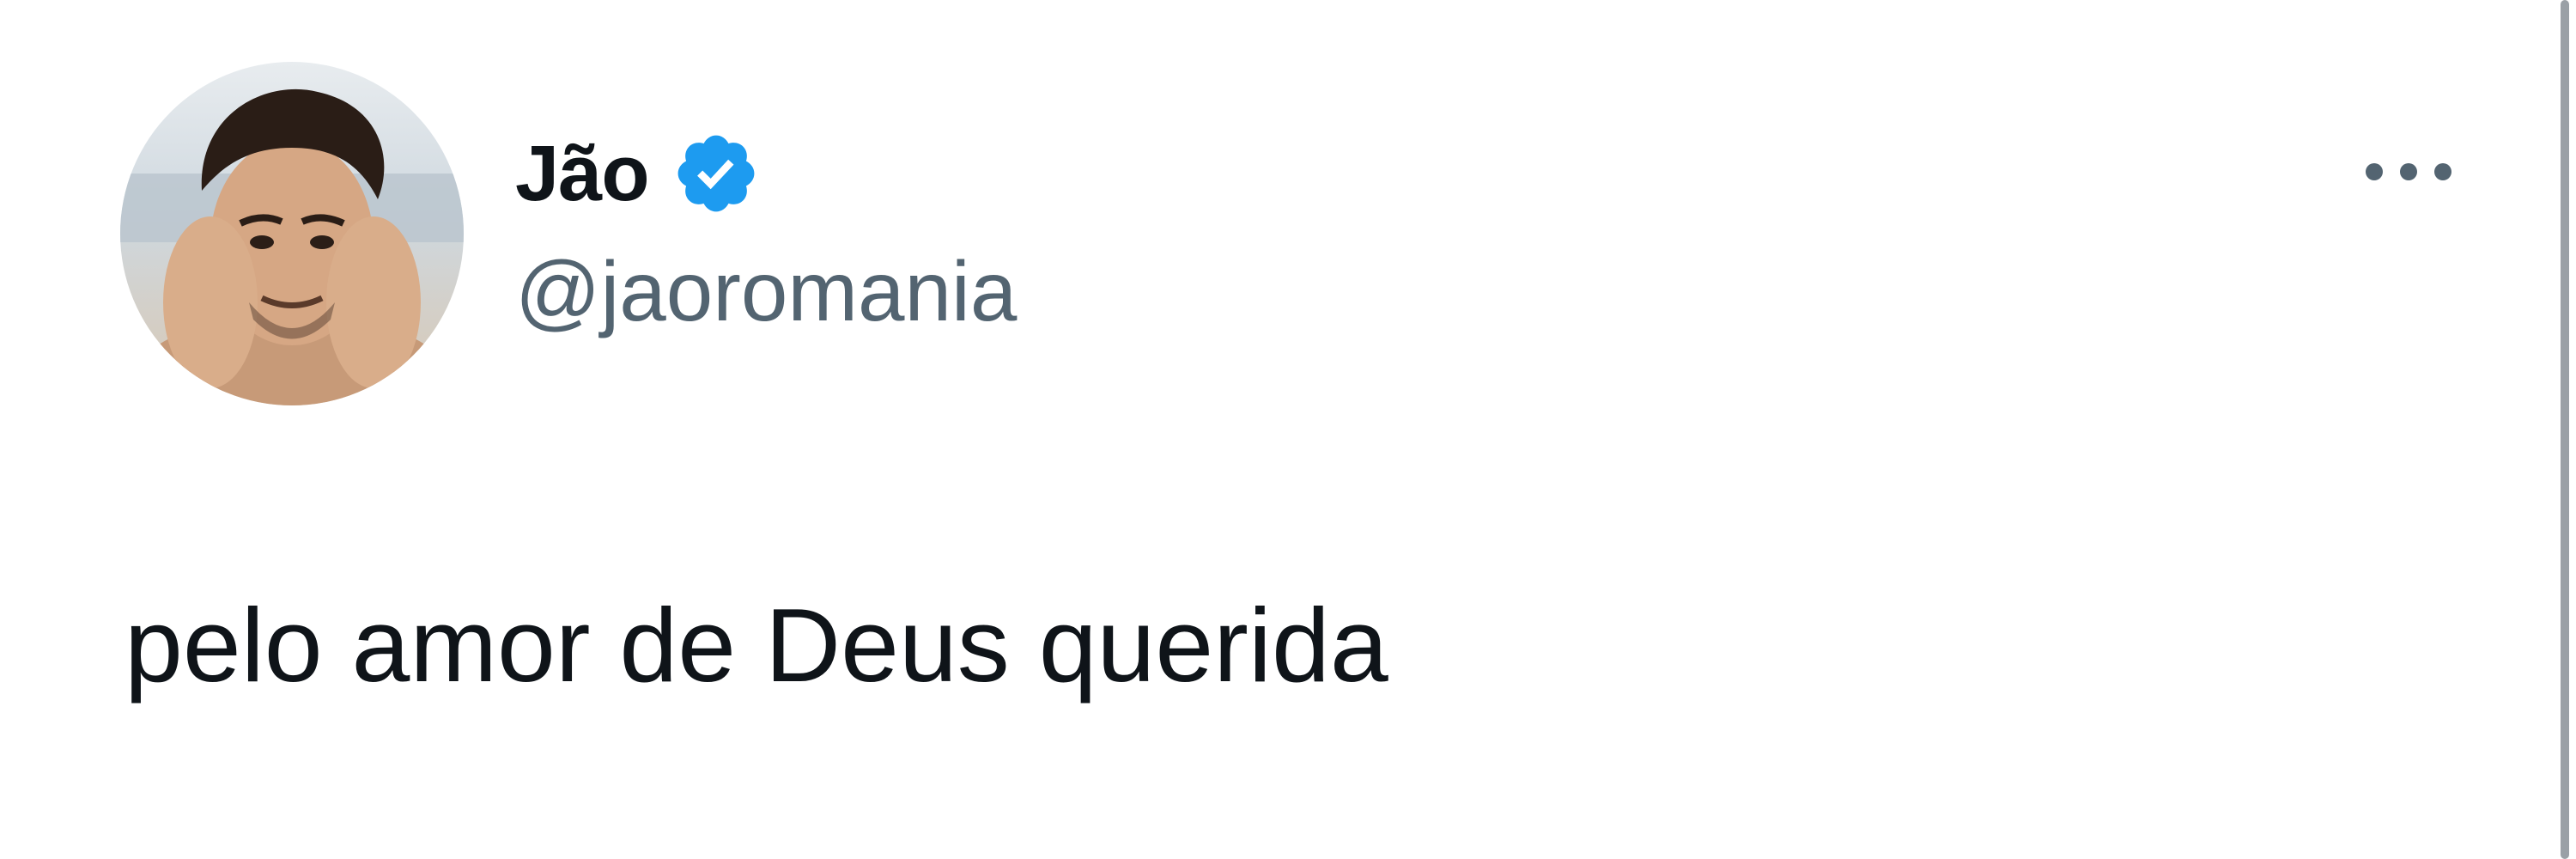  What do you see at coordinates (757, 646) in the screenshot?
I see `tweet-text: pelo amor de Deus querida` at bounding box center [757, 646].